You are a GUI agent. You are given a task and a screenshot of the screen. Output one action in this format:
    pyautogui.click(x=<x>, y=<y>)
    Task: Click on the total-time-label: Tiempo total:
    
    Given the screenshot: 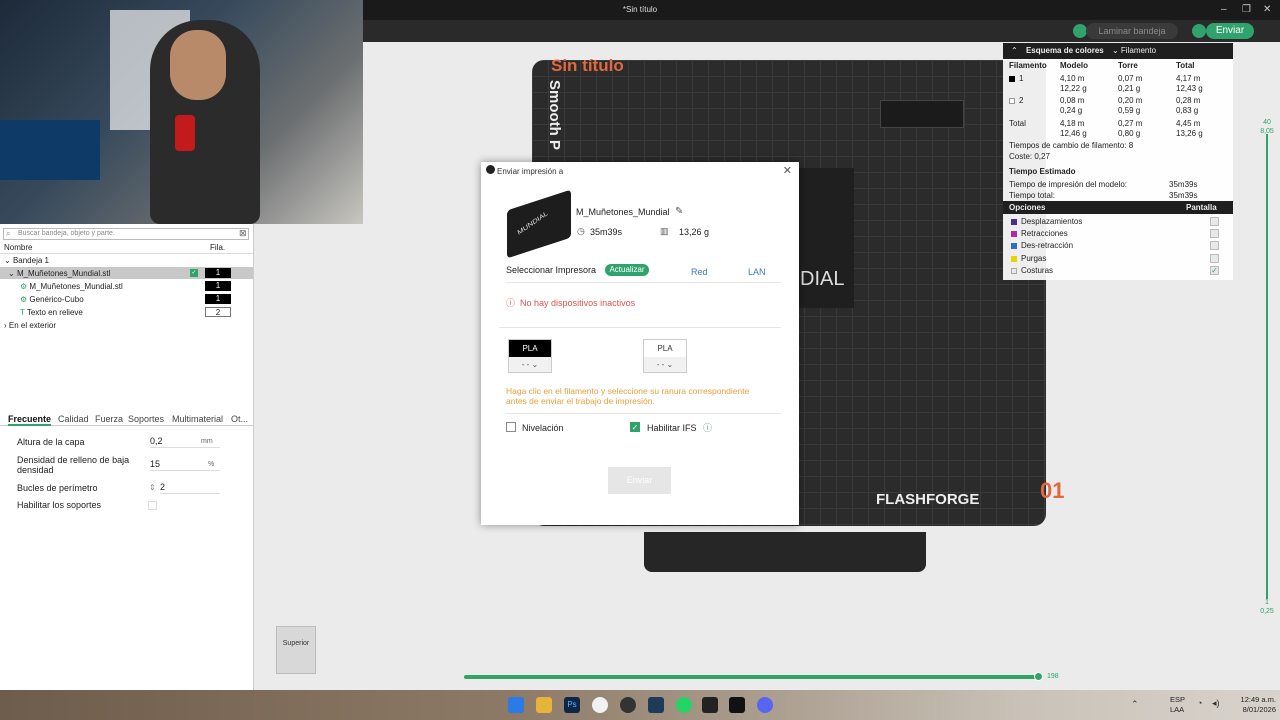 What is the action you would take?
    pyautogui.click(x=1032, y=195)
    